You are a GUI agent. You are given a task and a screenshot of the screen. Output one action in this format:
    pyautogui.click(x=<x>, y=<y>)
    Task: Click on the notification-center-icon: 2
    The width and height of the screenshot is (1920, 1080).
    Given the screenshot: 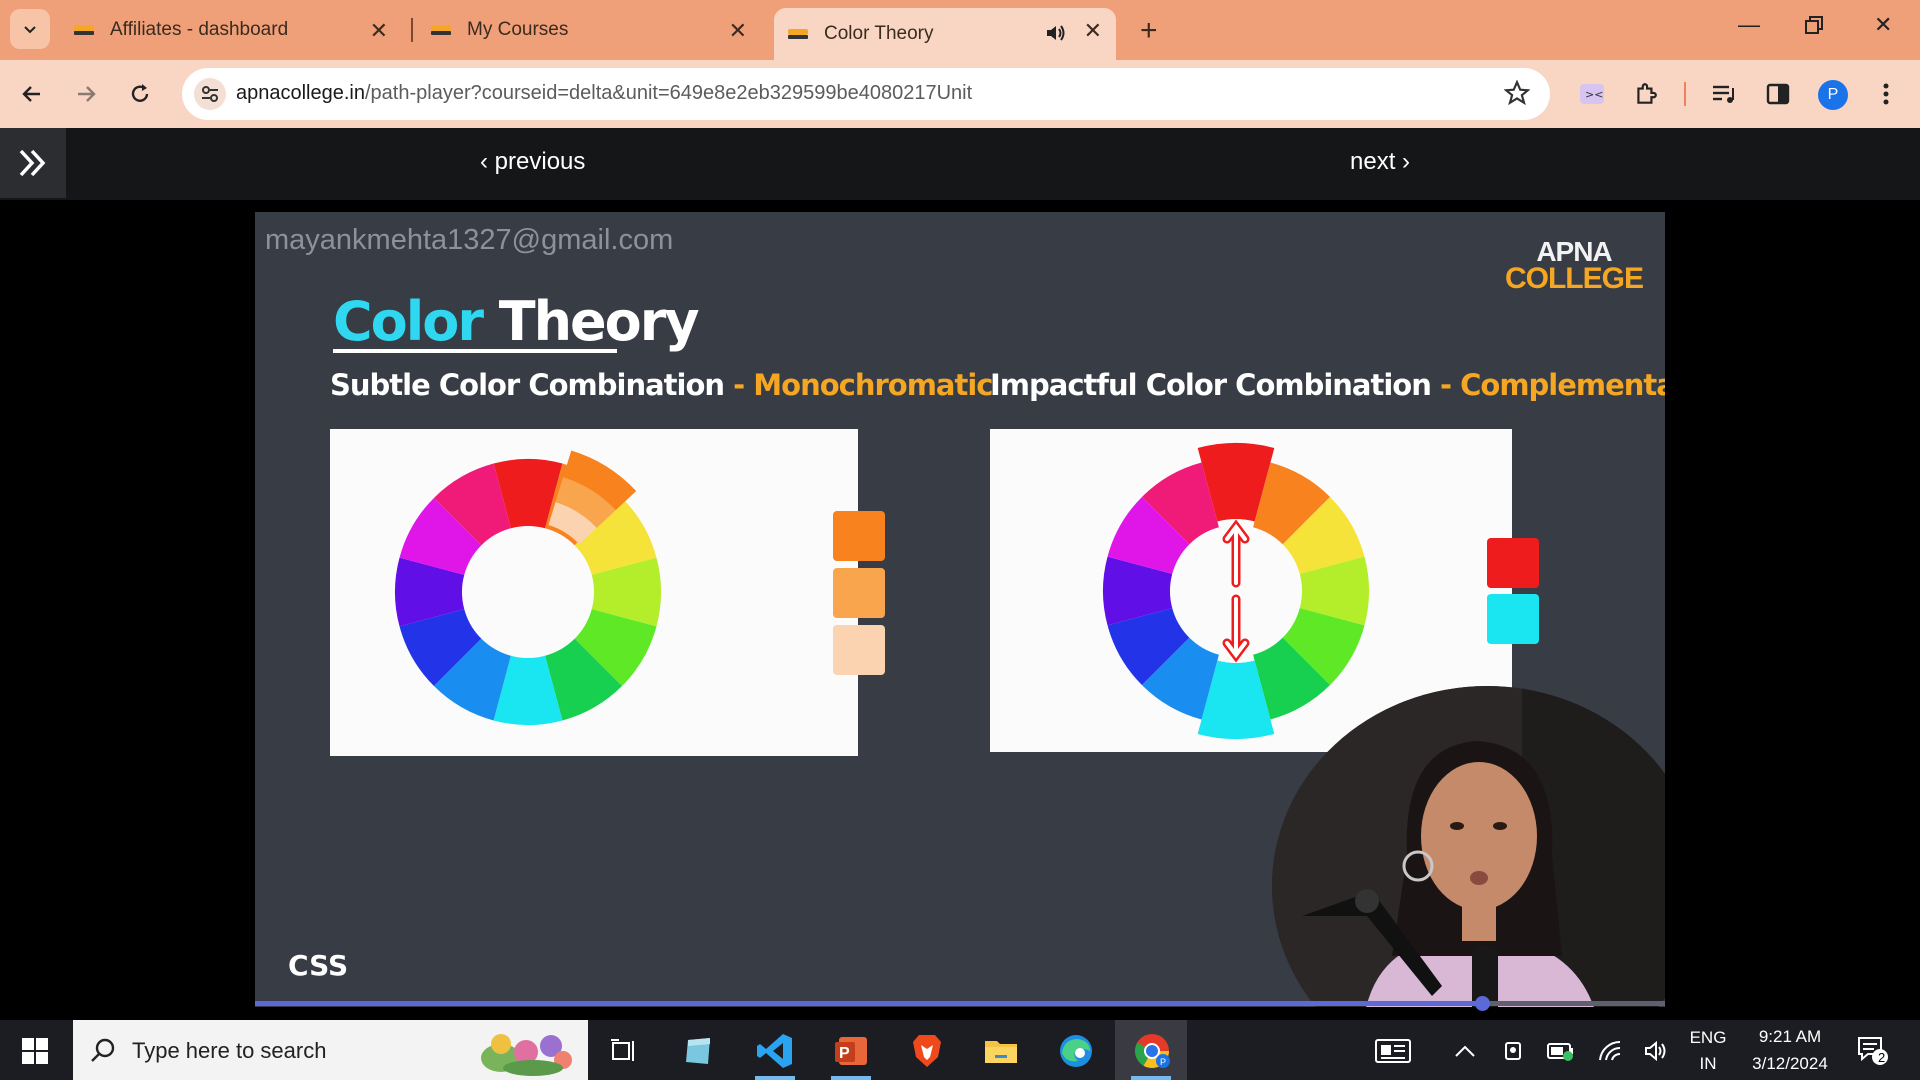 What is the action you would take?
    pyautogui.click(x=1873, y=1051)
    